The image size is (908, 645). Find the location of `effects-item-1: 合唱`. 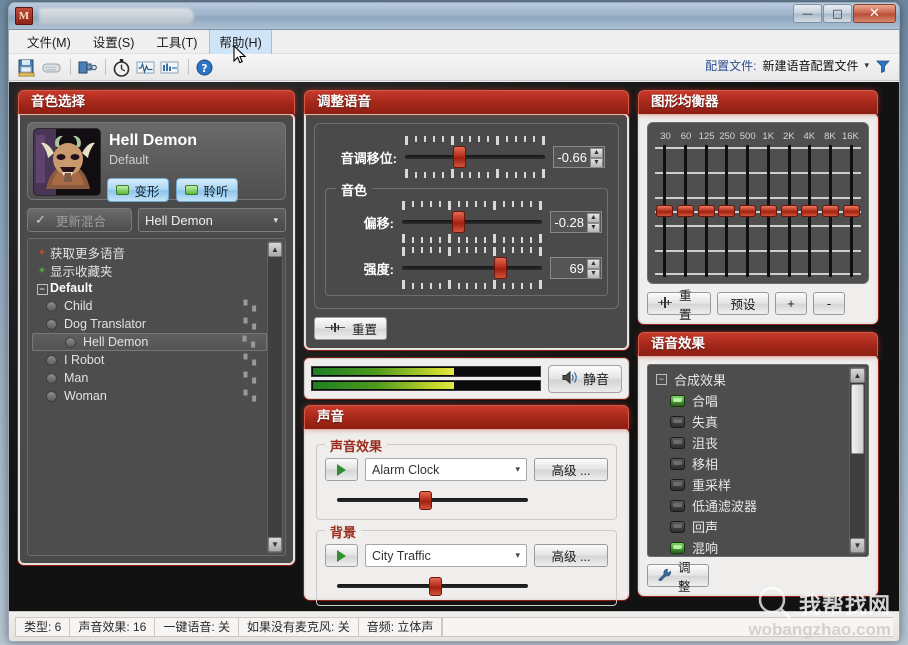

effects-item-1: 合唱 is located at coordinates (758, 400).